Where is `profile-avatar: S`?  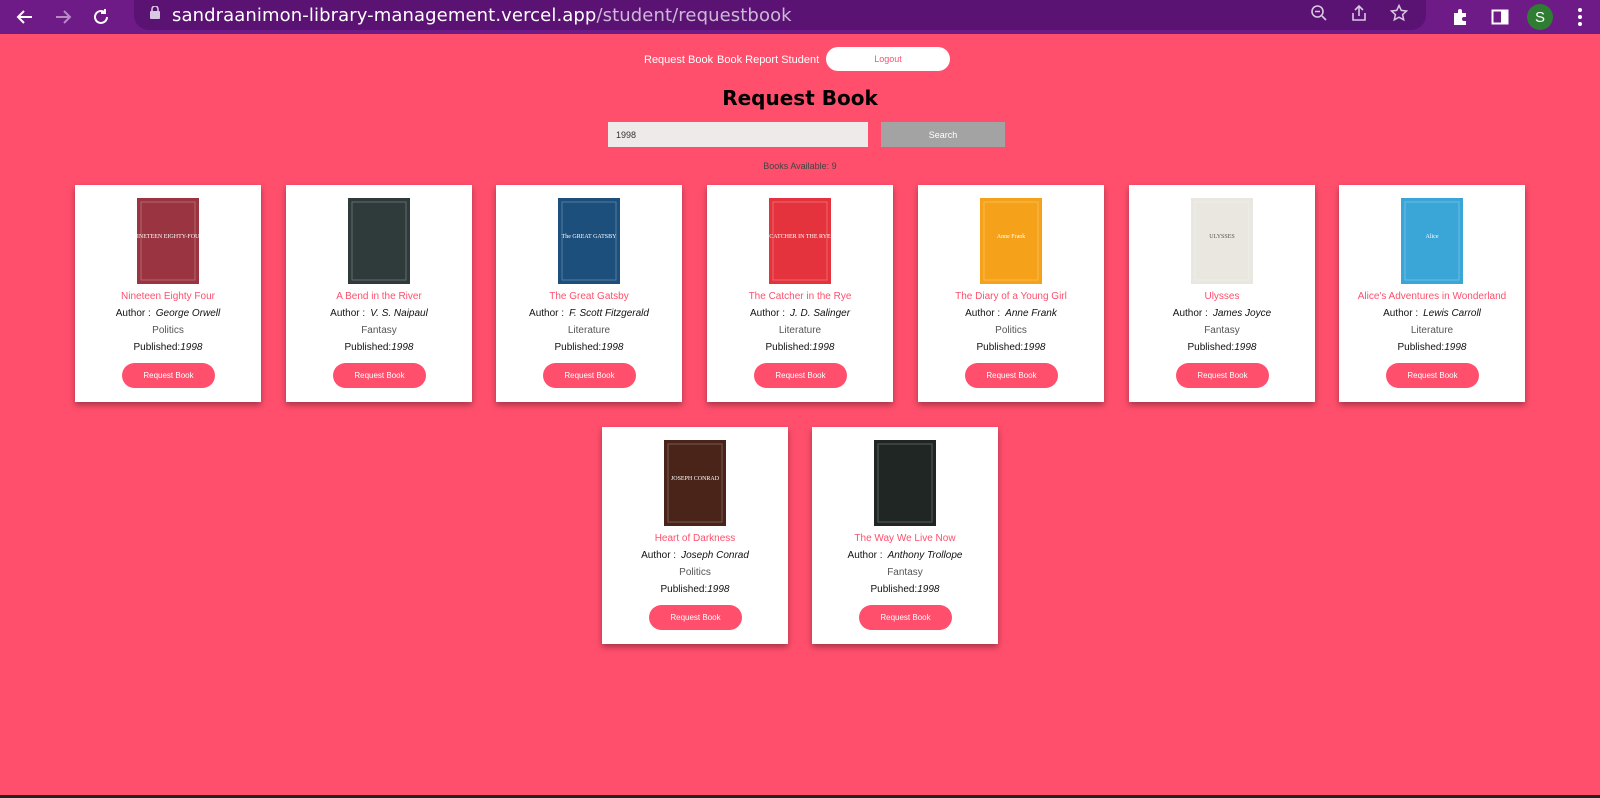 profile-avatar: S is located at coordinates (1540, 17).